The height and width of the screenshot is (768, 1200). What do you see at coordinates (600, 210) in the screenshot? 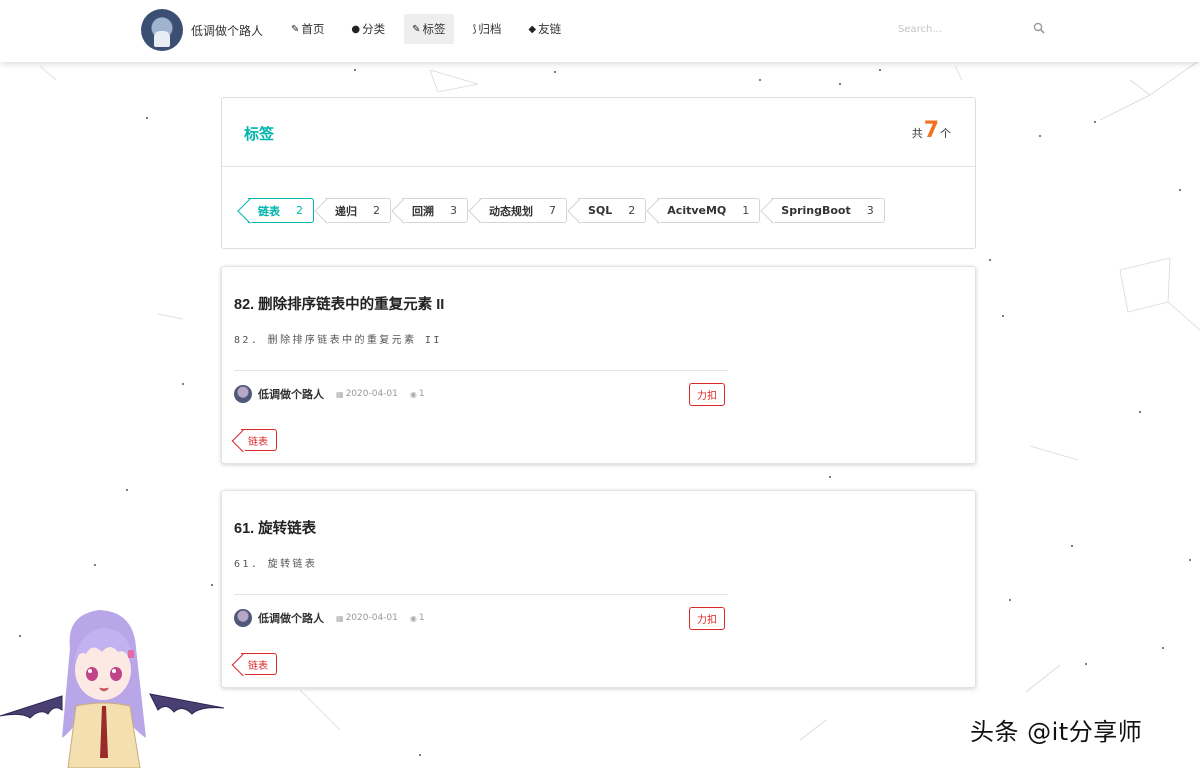
I see `tag-name: SQL` at bounding box center [600, 210].